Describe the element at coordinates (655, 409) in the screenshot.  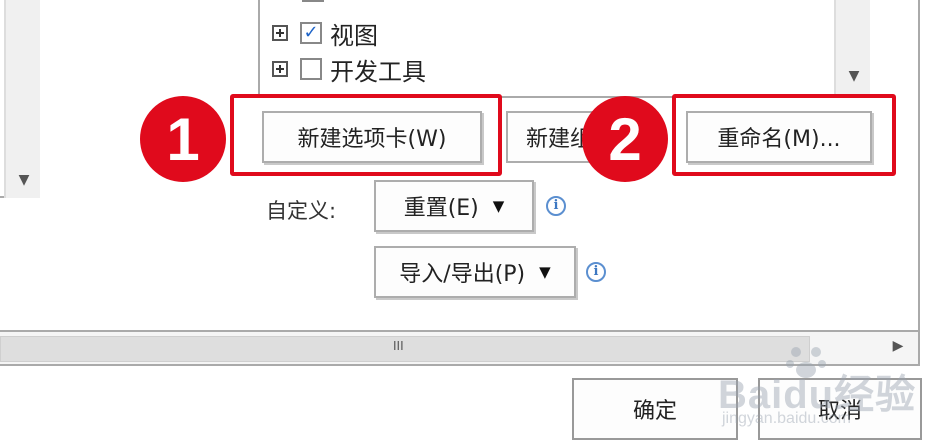
I see `ok-button: 确定` at that location.